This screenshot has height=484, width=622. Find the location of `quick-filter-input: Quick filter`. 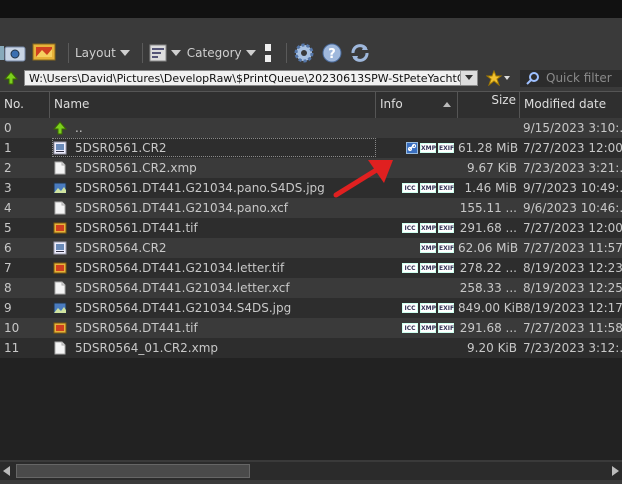

quick-filter-input: Quick filter is located at coordinates (571, 78).